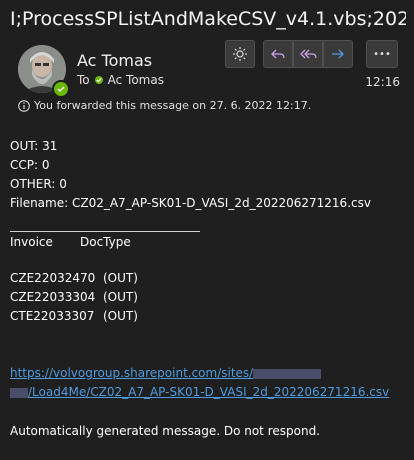  I want to click on recipient-row: To Ac Tomas, so click(120, 80).